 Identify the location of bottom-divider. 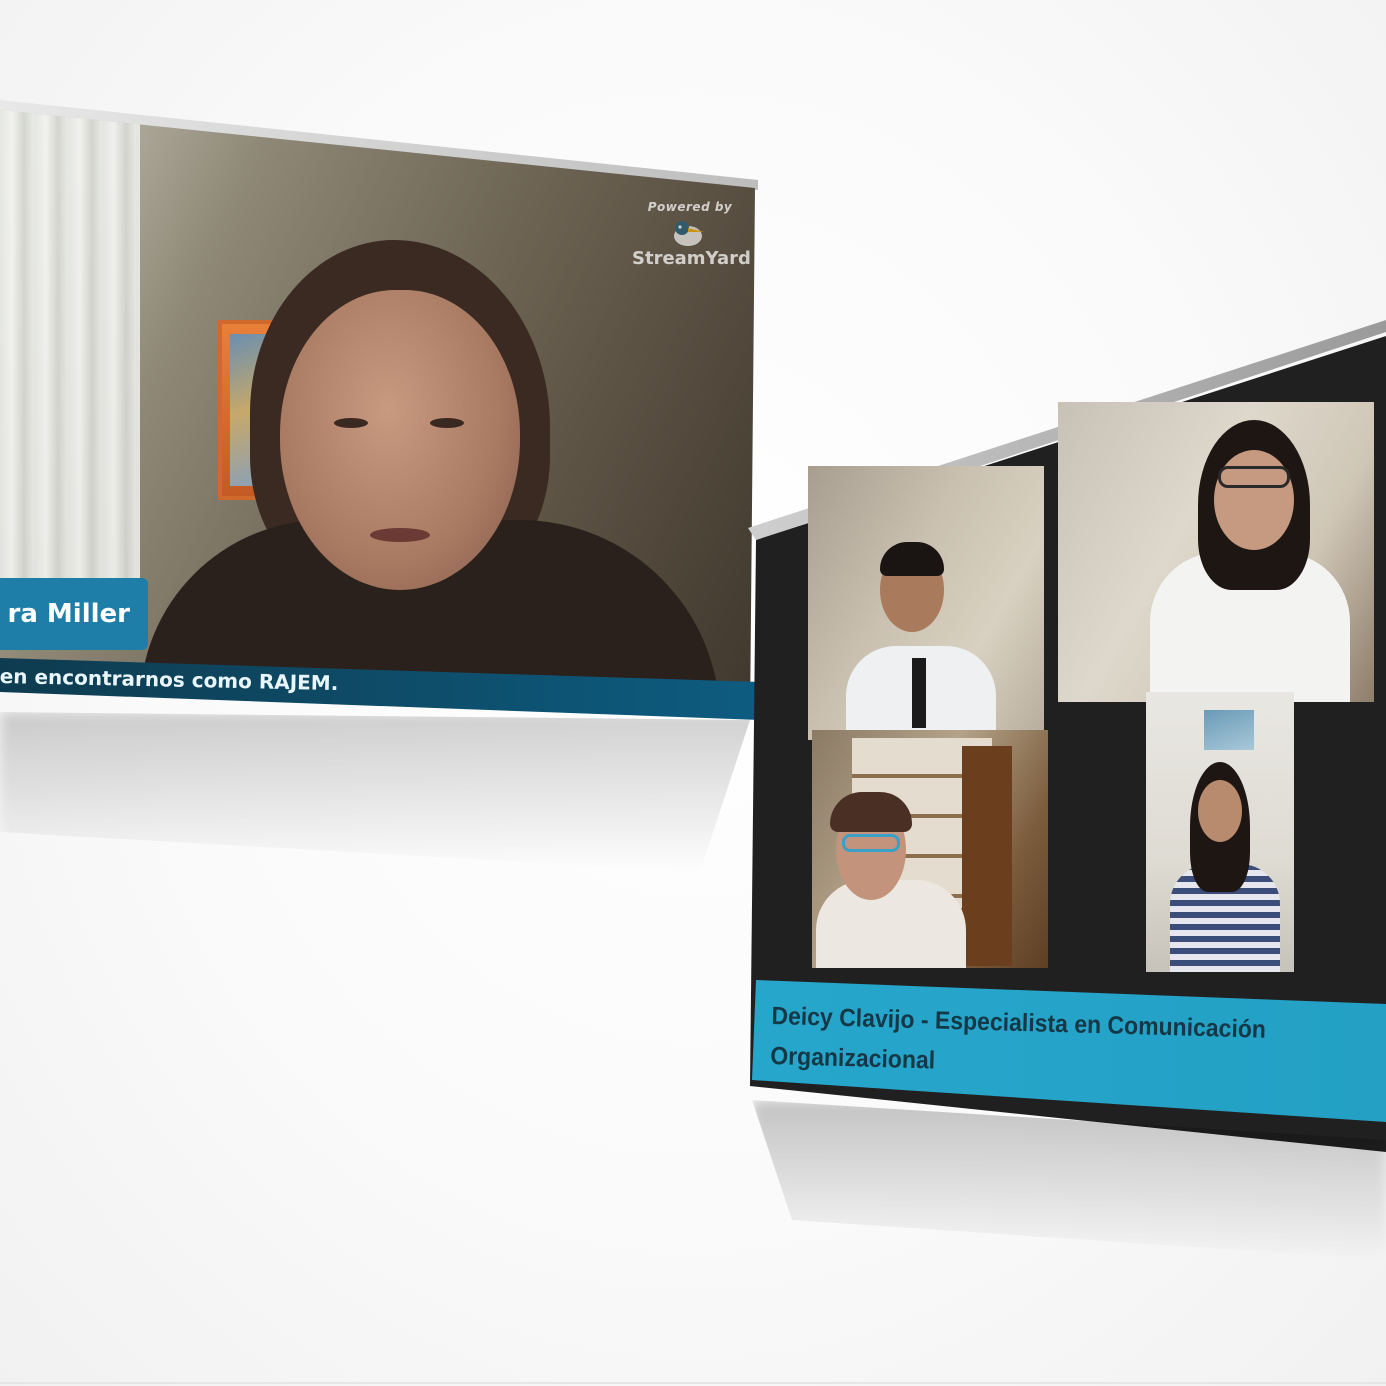
(693, 1383).